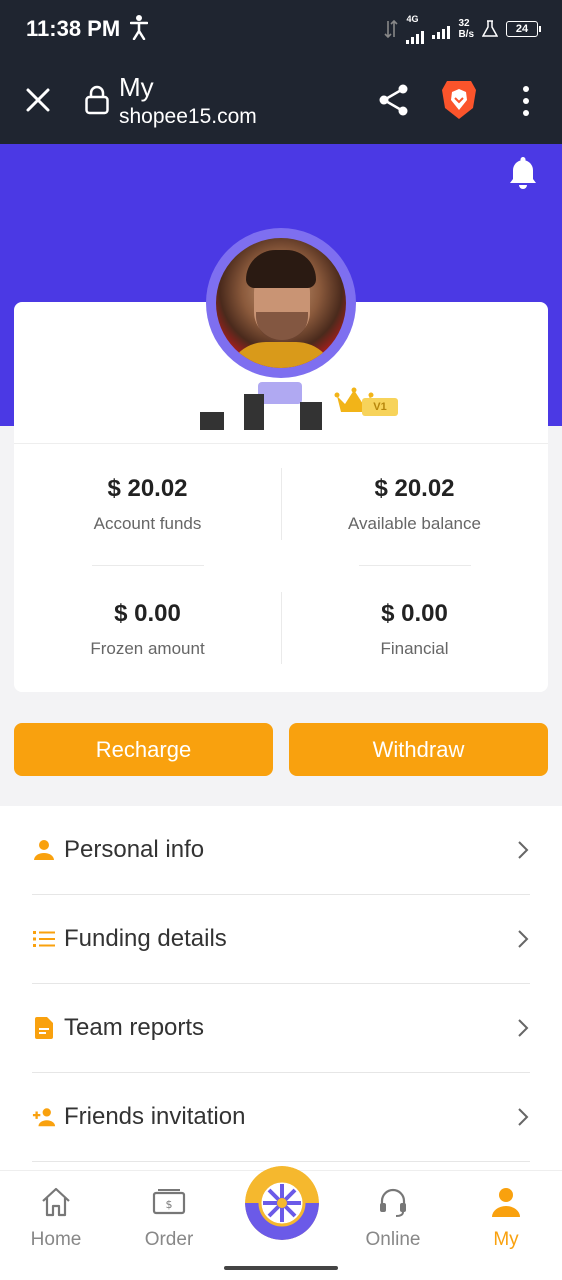 This screenshot has width=562, height=1280. Describe the element at coordinates (464, 23) in the screenshot. I see `speed-value: 32` at that location.